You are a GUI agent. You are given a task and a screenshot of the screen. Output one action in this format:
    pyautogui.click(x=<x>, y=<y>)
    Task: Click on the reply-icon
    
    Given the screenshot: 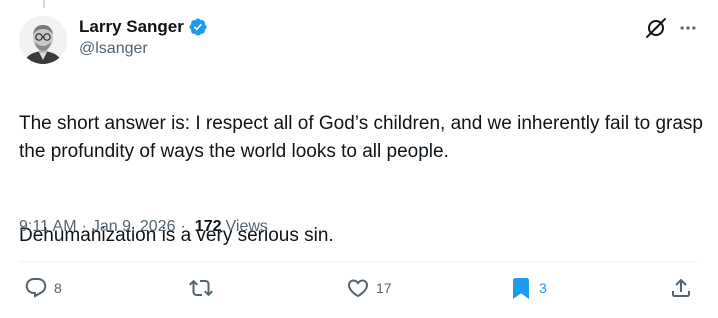 What is the action you would take?
    pyautogui.click(x=36, y=288)
    